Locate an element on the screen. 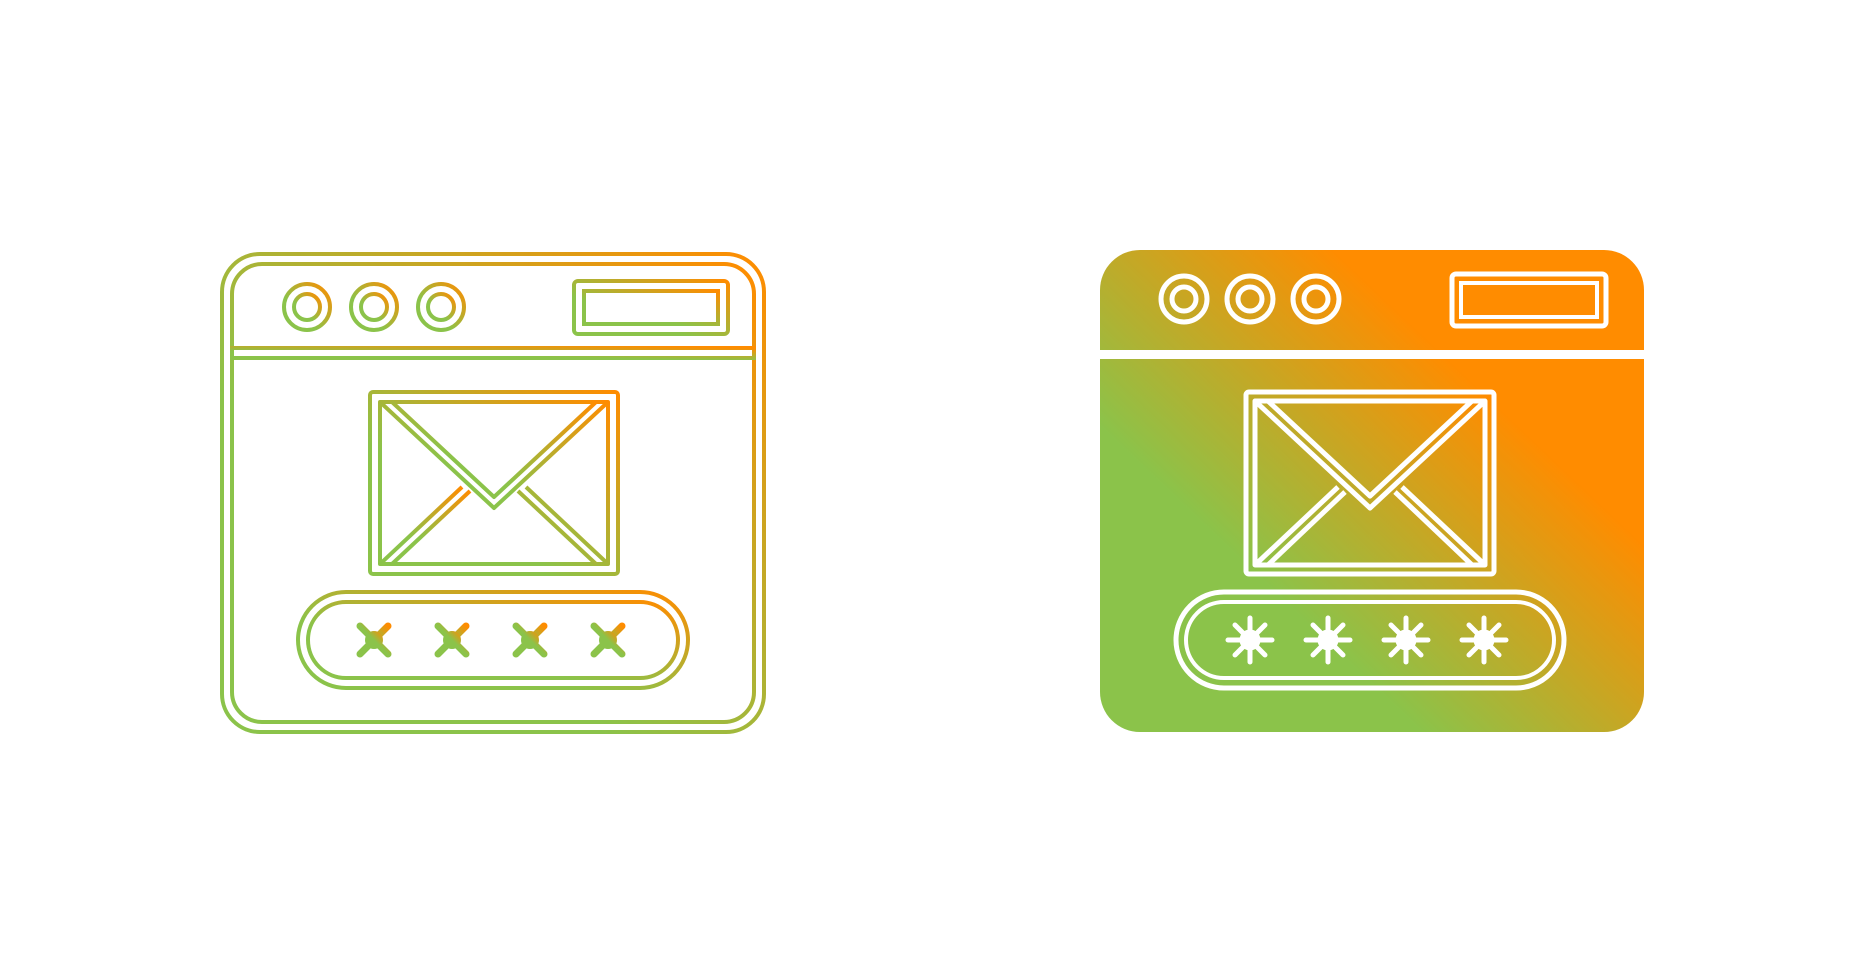 This screenshot has width=1856, height=980. address-bar-inner is located at coordinates (651, 307).